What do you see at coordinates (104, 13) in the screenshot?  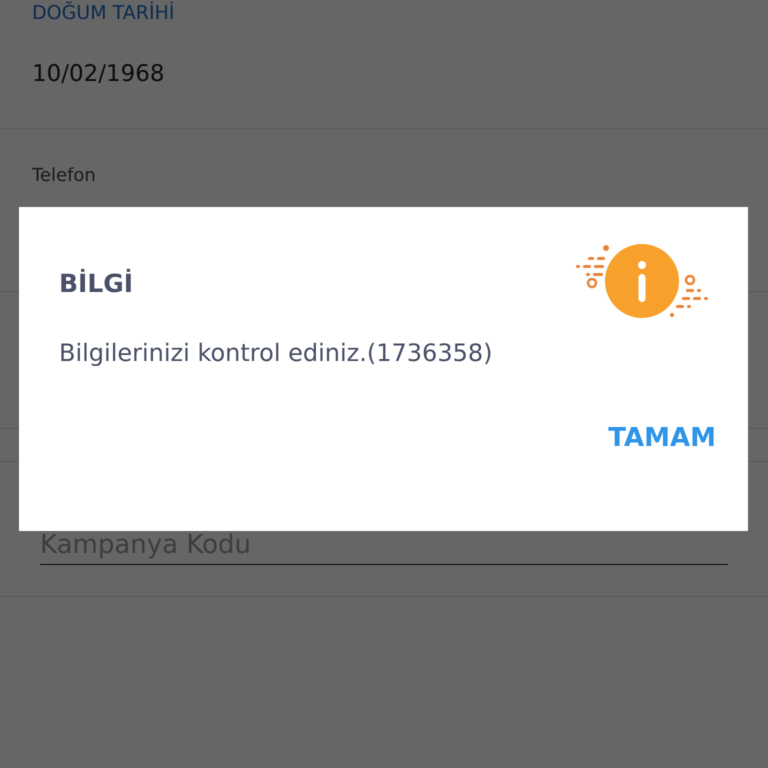 I see `field-label: DOĞUM TARİHİ` at bounding box center [104, 13].